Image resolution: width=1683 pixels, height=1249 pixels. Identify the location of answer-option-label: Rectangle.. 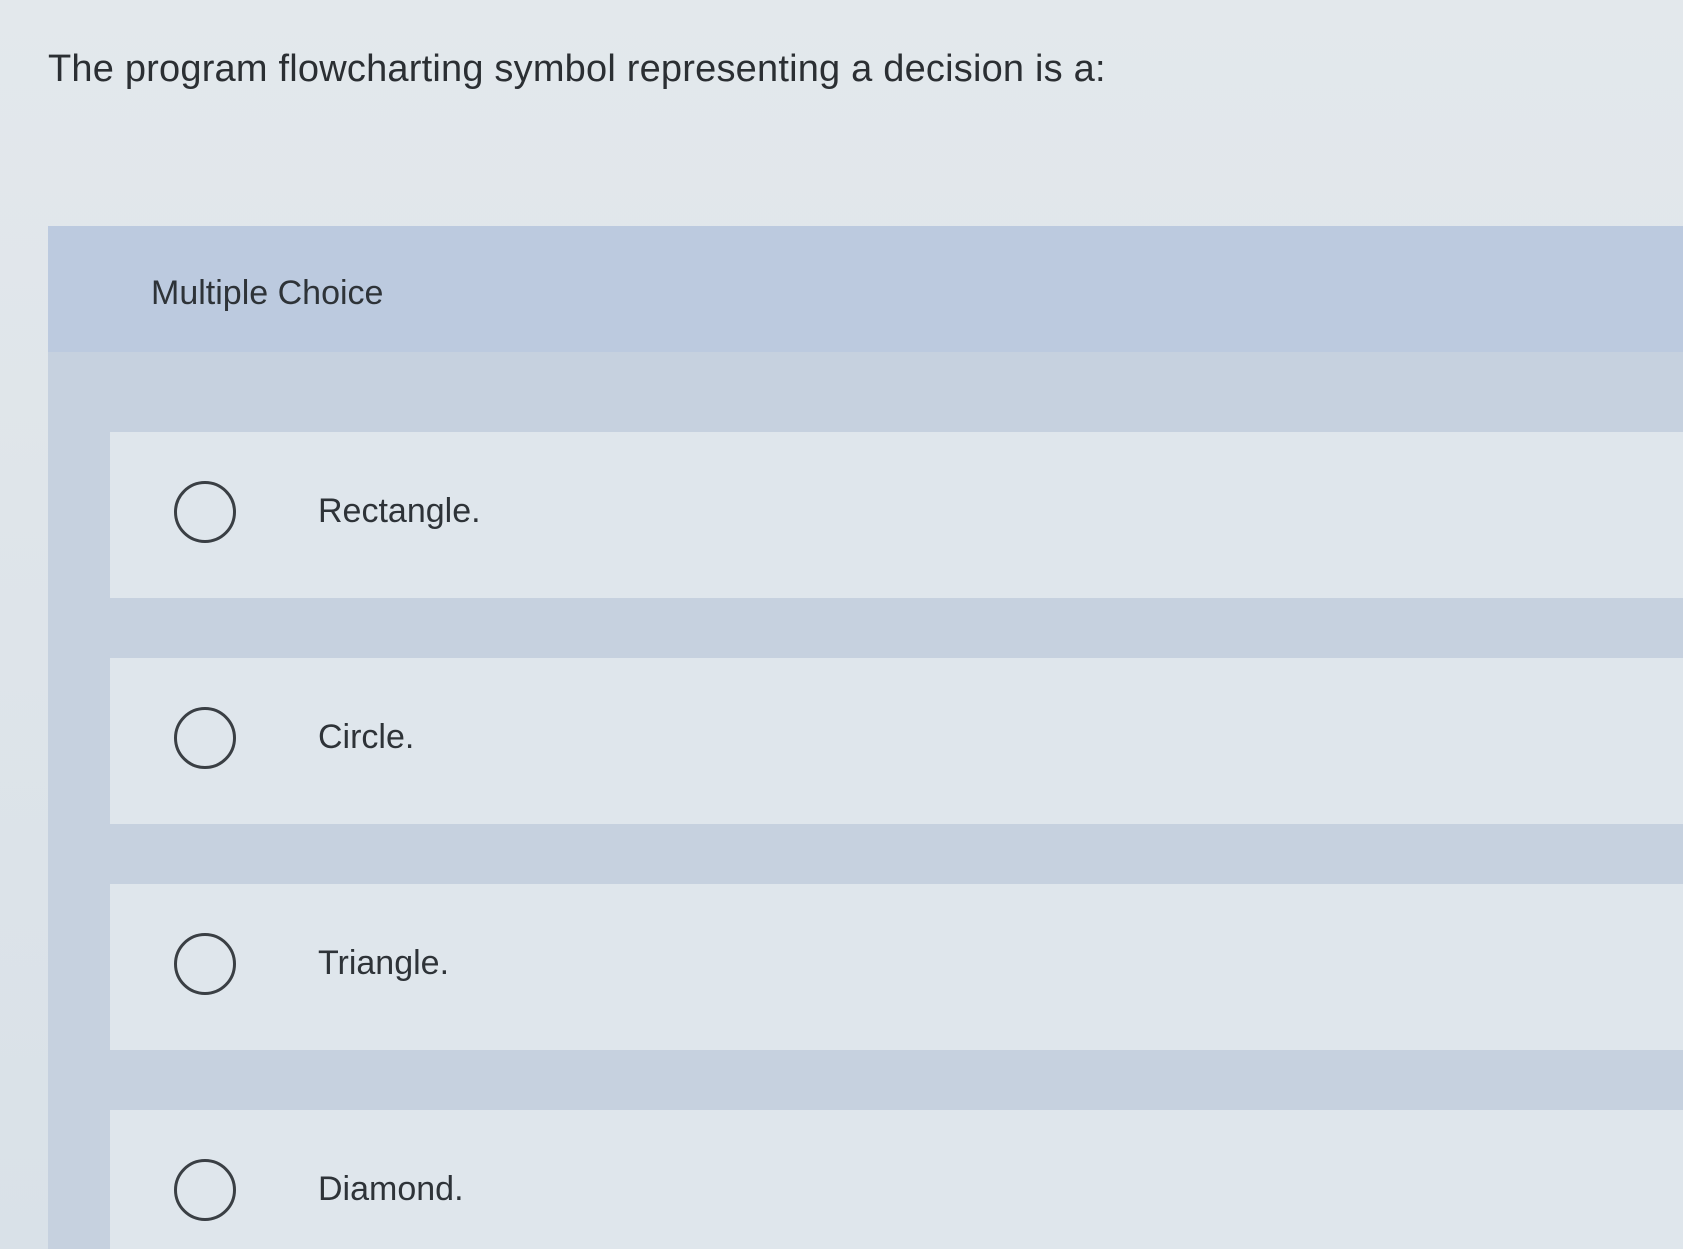
(399, 511).